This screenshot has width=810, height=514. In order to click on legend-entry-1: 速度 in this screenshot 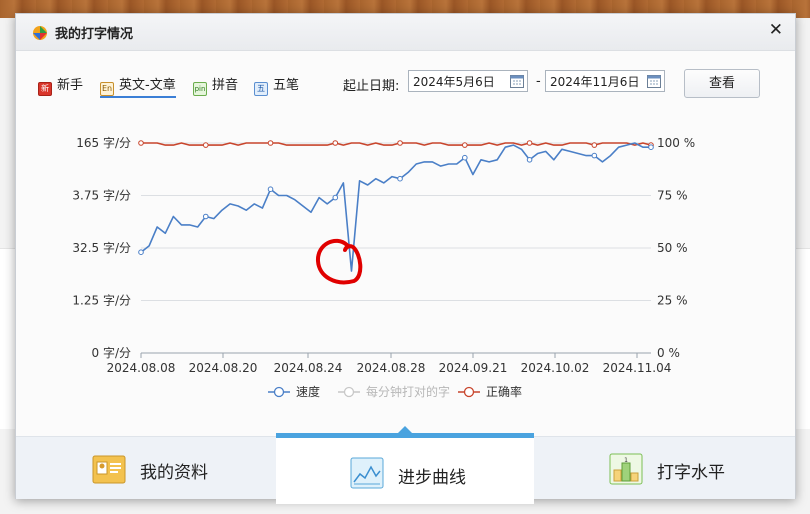, I will do `click(308, 391)`.